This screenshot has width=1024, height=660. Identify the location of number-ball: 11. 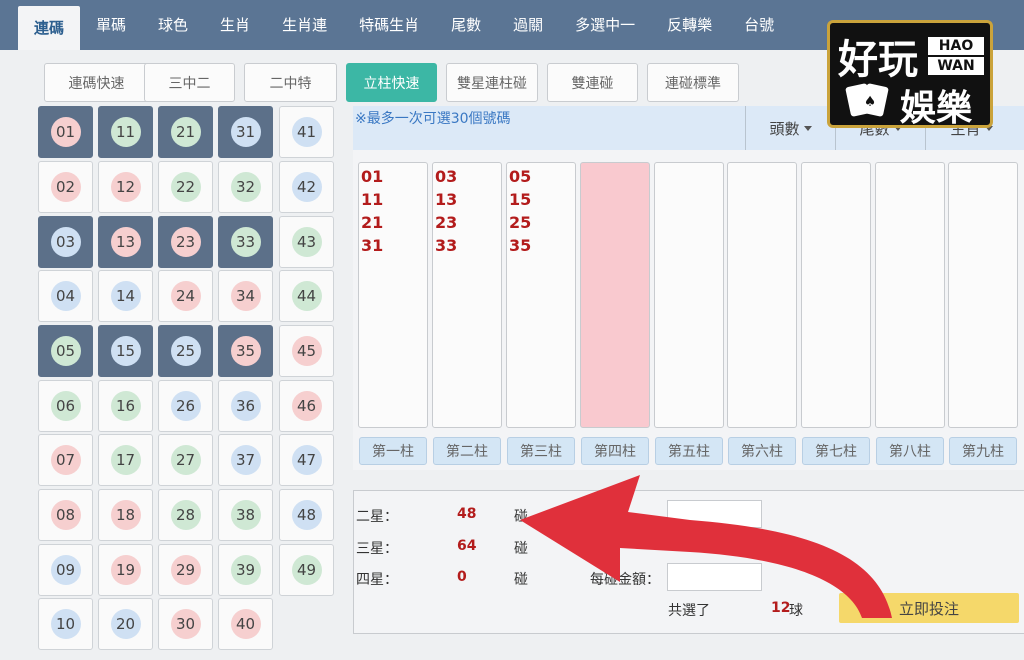
(125, 132).